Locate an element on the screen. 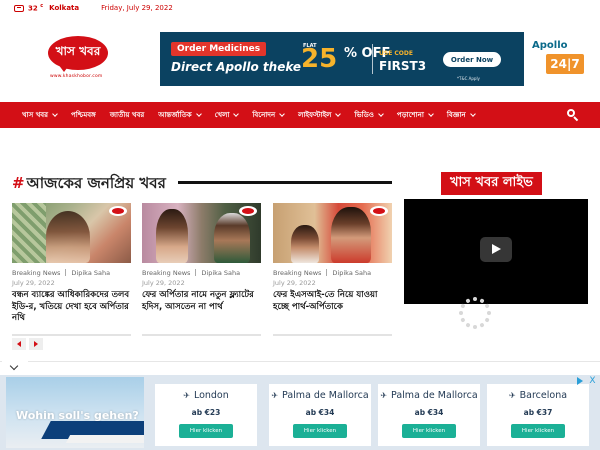 Image resolution: width=600 pixels, height=450 pixels. arrow-right-icon is located at coordinates (36, 344).